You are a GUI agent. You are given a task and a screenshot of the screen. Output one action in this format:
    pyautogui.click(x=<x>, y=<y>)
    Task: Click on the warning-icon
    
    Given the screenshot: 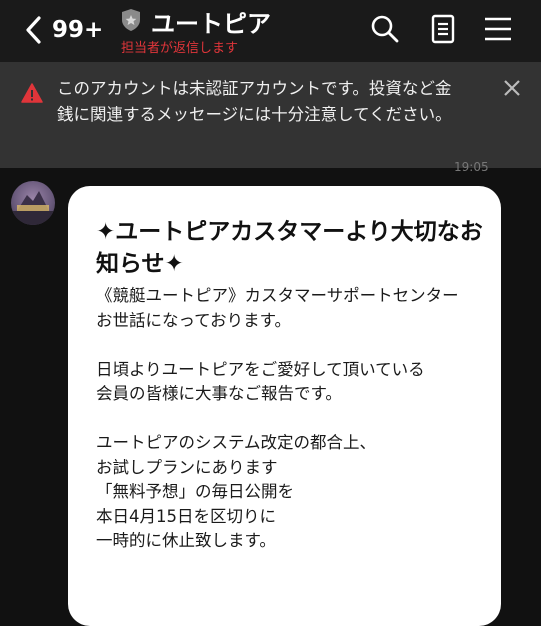 What is the action you would take?
    pyautogui.click(x=32, y=93)
    